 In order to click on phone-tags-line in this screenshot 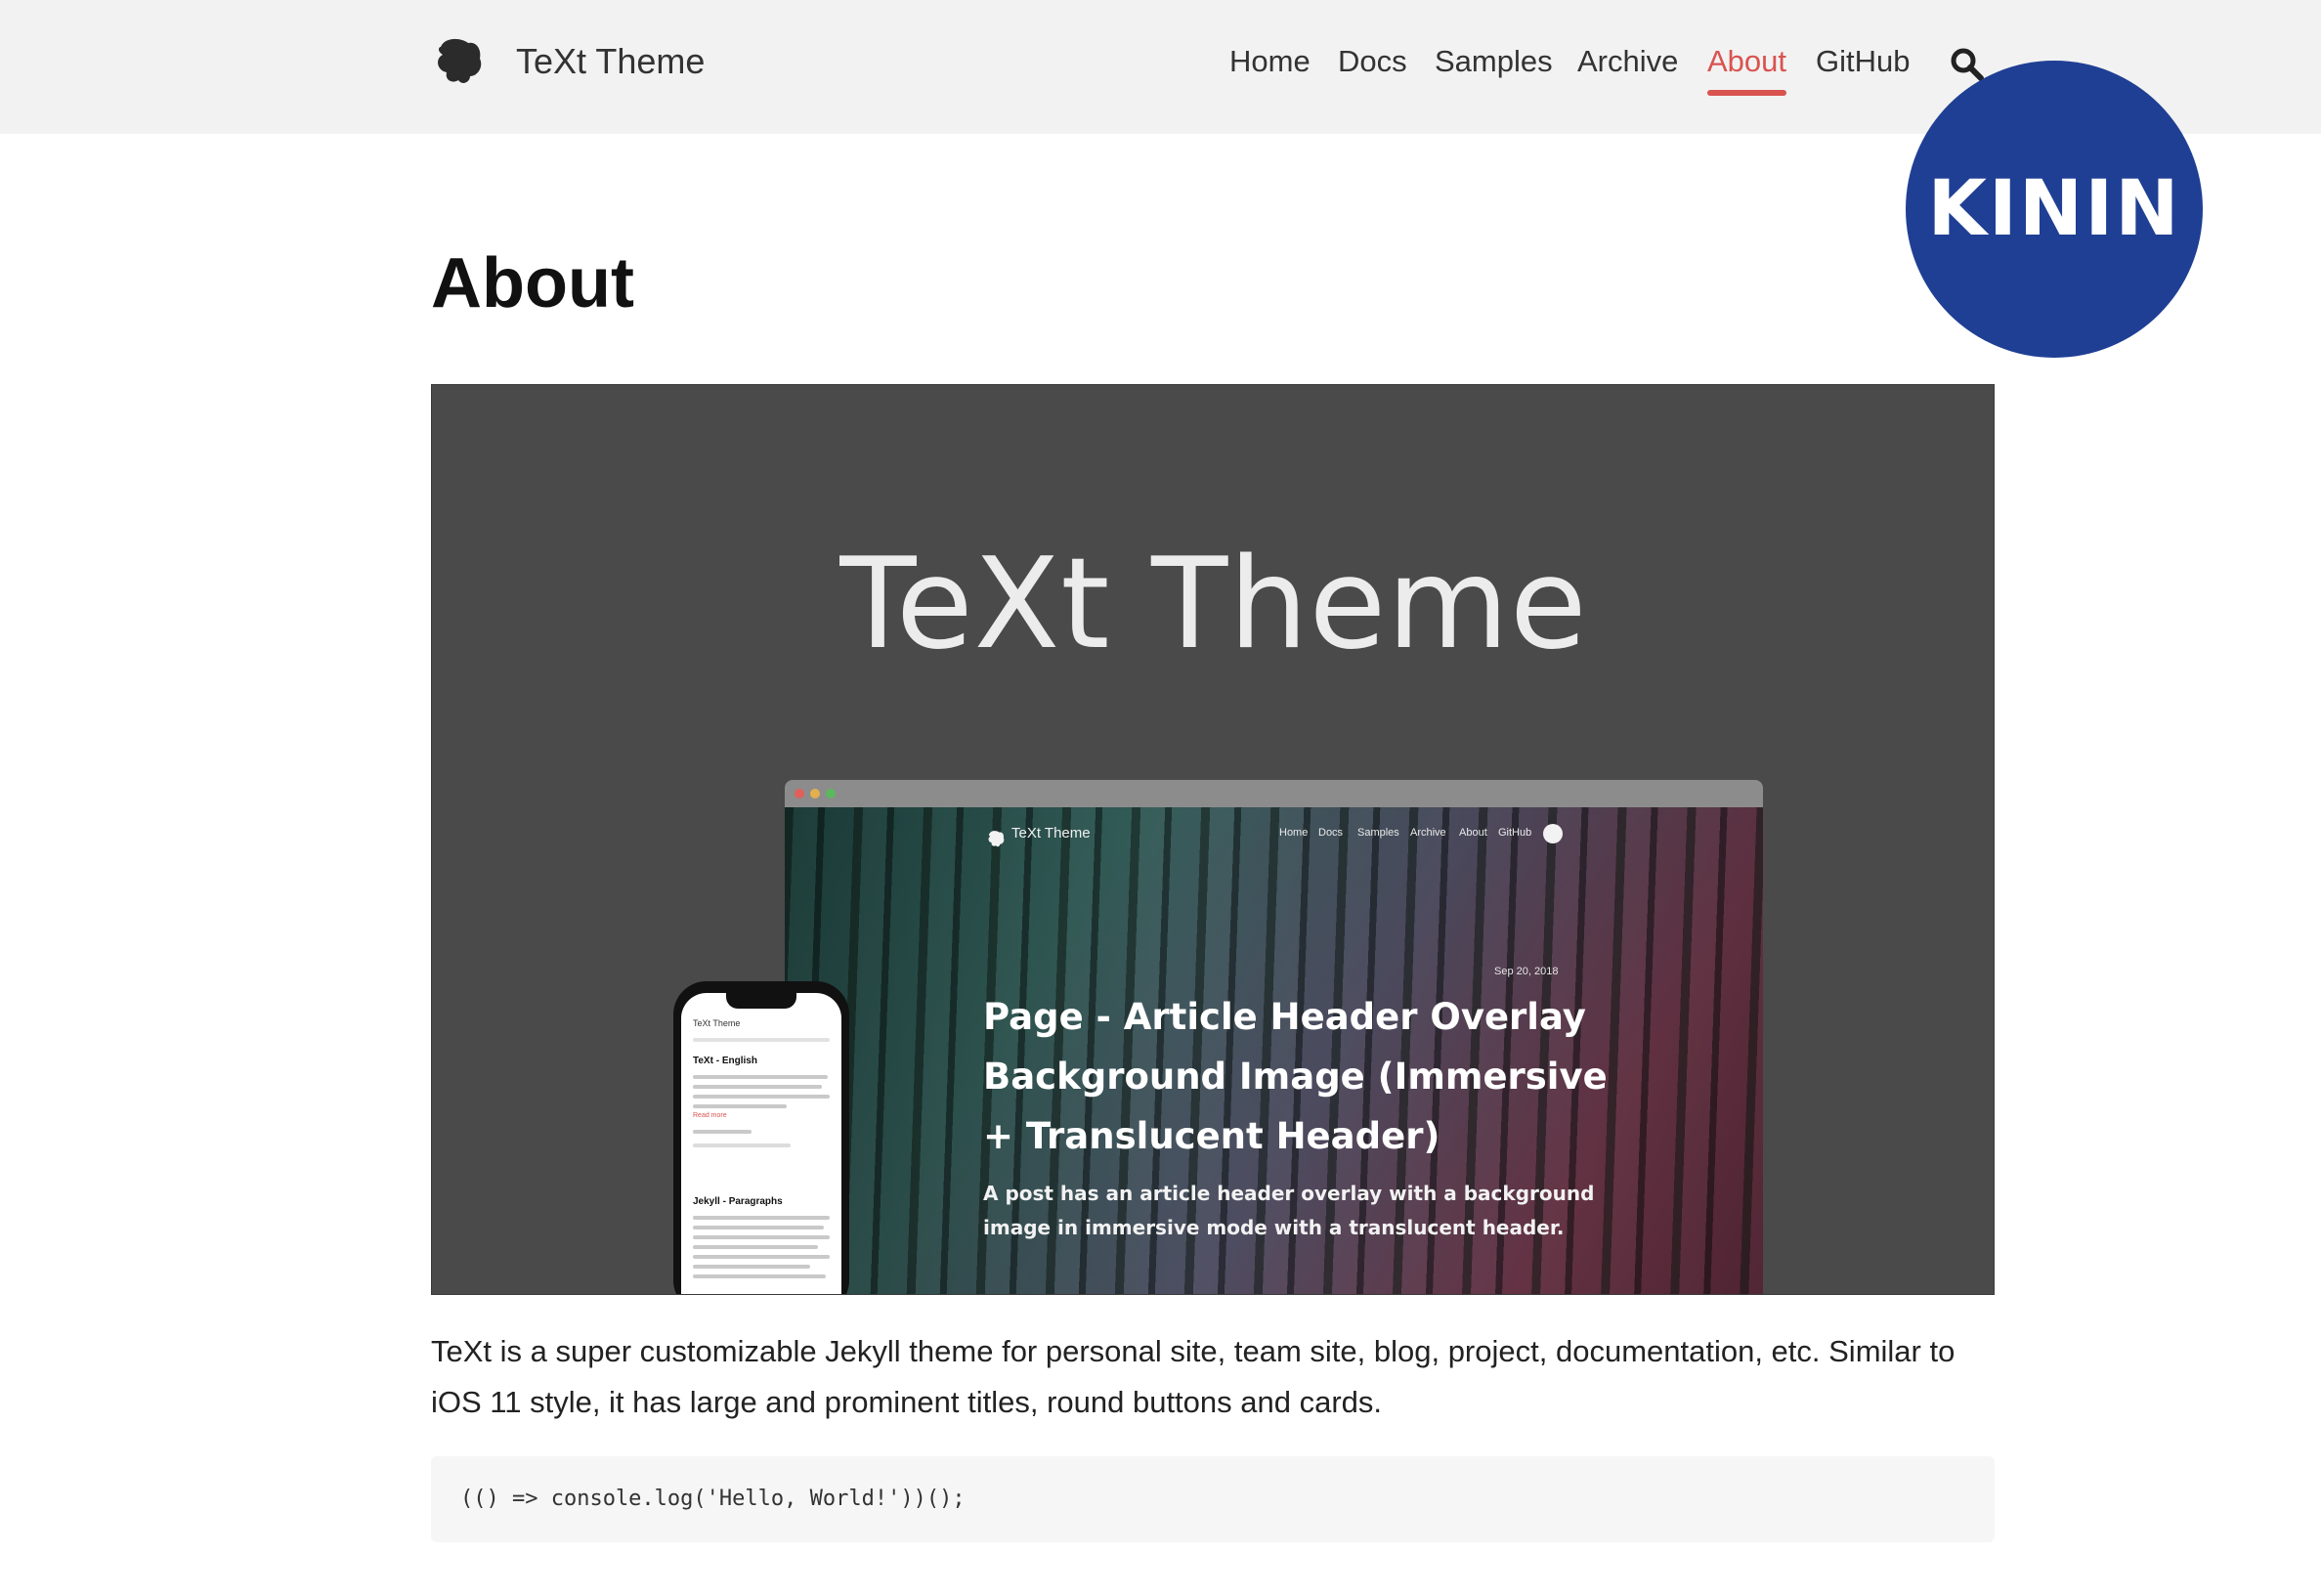, I will do `click(722, 1132)`.